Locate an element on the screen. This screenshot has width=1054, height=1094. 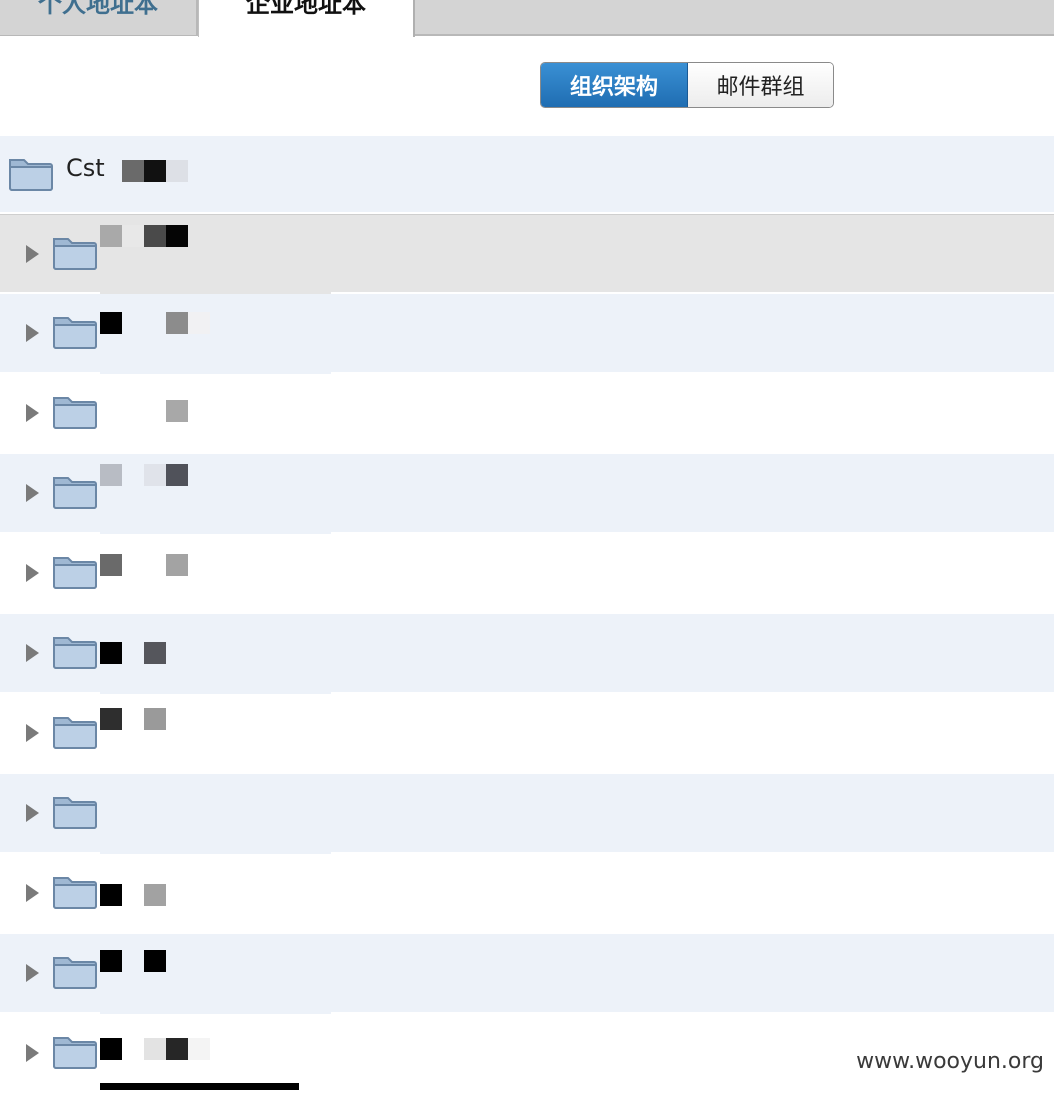
tree-root-label: Cst is located at coordinates (85, 168).